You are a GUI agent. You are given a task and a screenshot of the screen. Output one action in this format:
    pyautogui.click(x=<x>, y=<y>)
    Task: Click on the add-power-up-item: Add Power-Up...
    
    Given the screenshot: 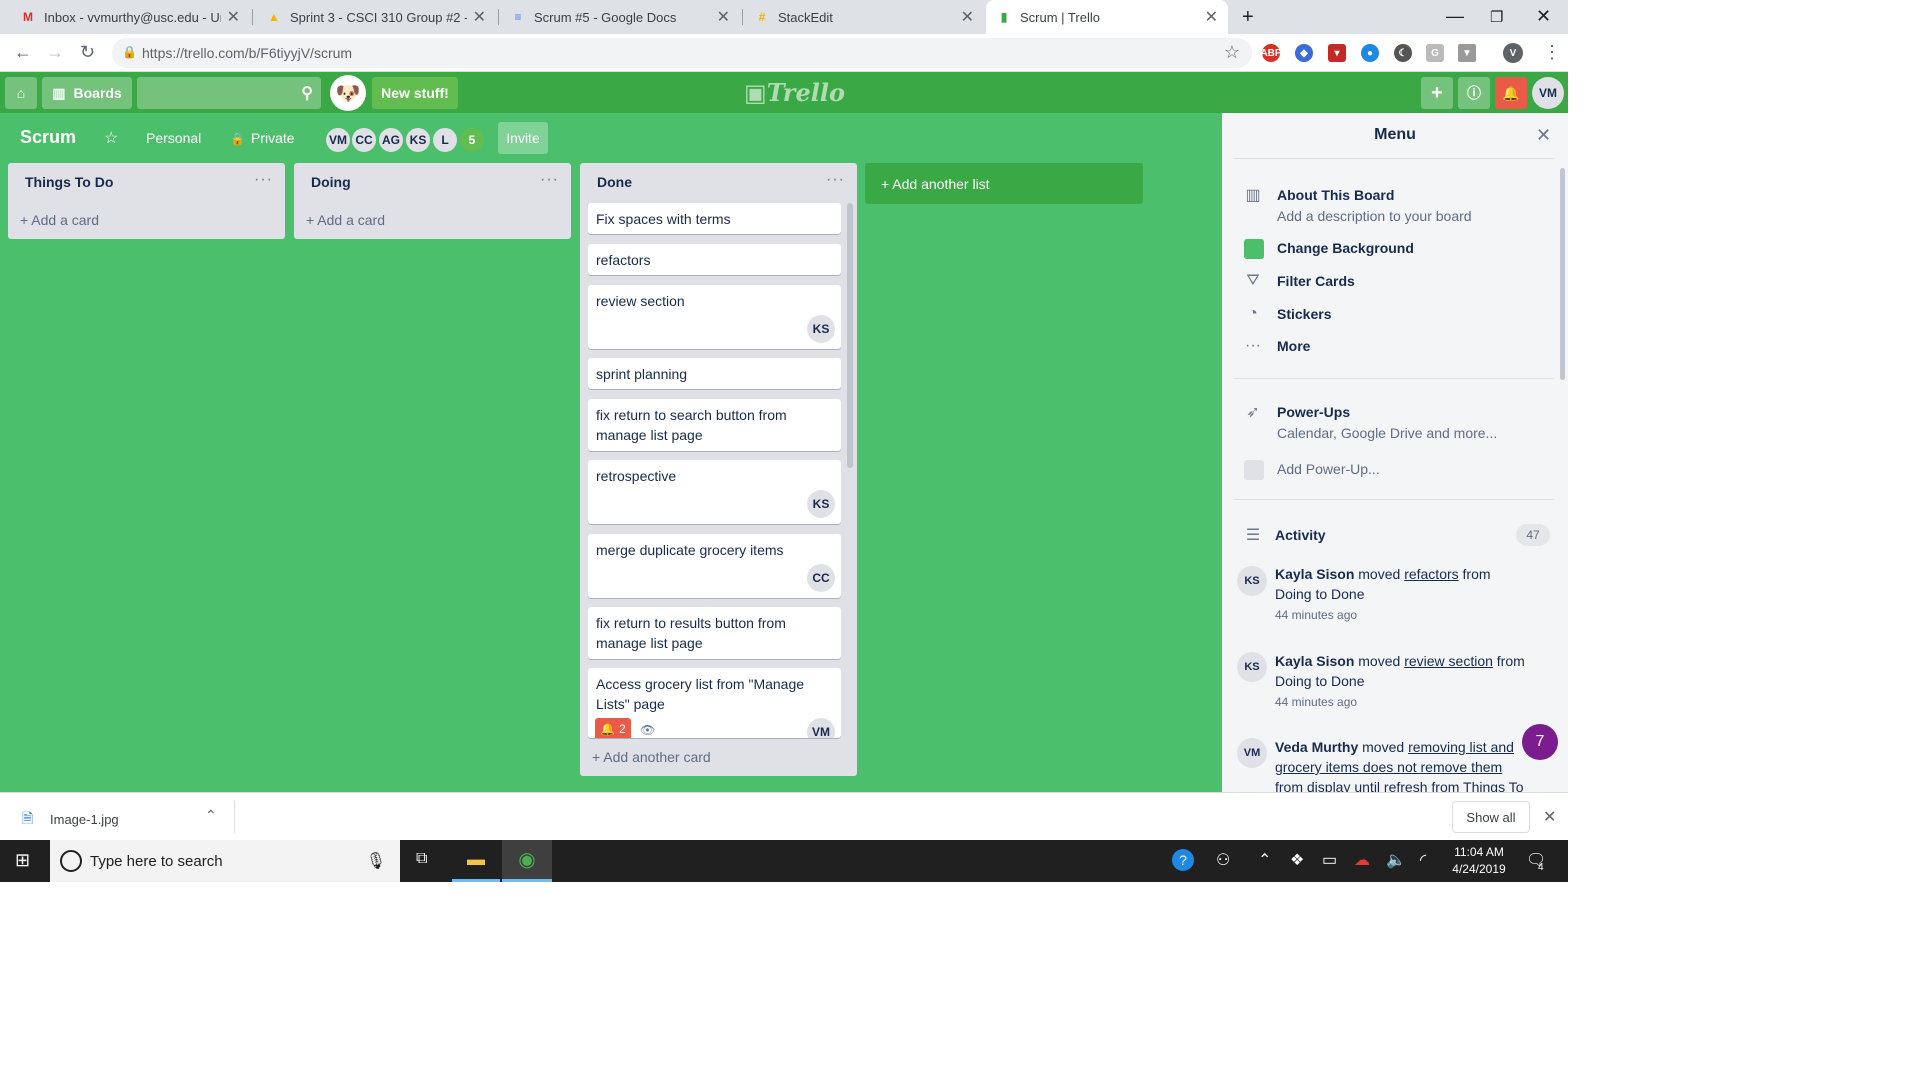 What is the action you would take?
    pyautogui.click(x=1328, y=469)
    